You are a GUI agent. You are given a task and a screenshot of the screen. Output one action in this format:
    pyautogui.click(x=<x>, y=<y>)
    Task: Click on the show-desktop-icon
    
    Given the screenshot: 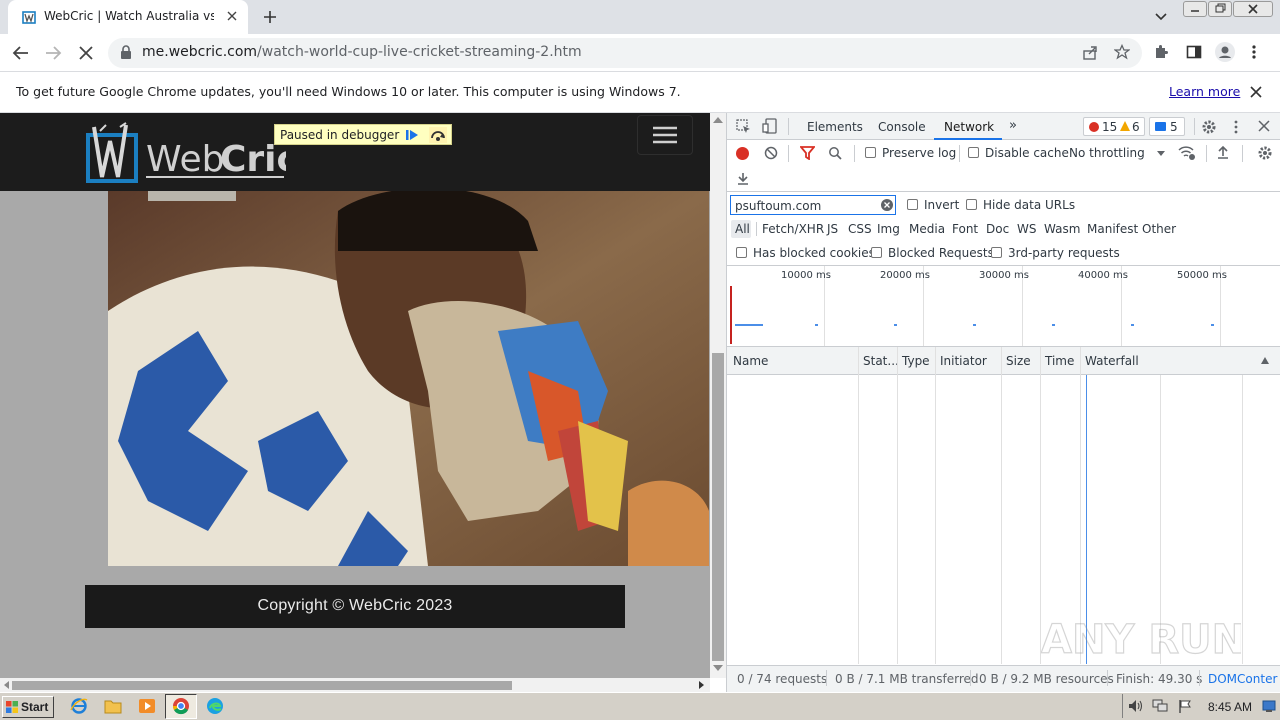 What is the action you would take?
    pyautogui.click(x=1269, y=706)
    